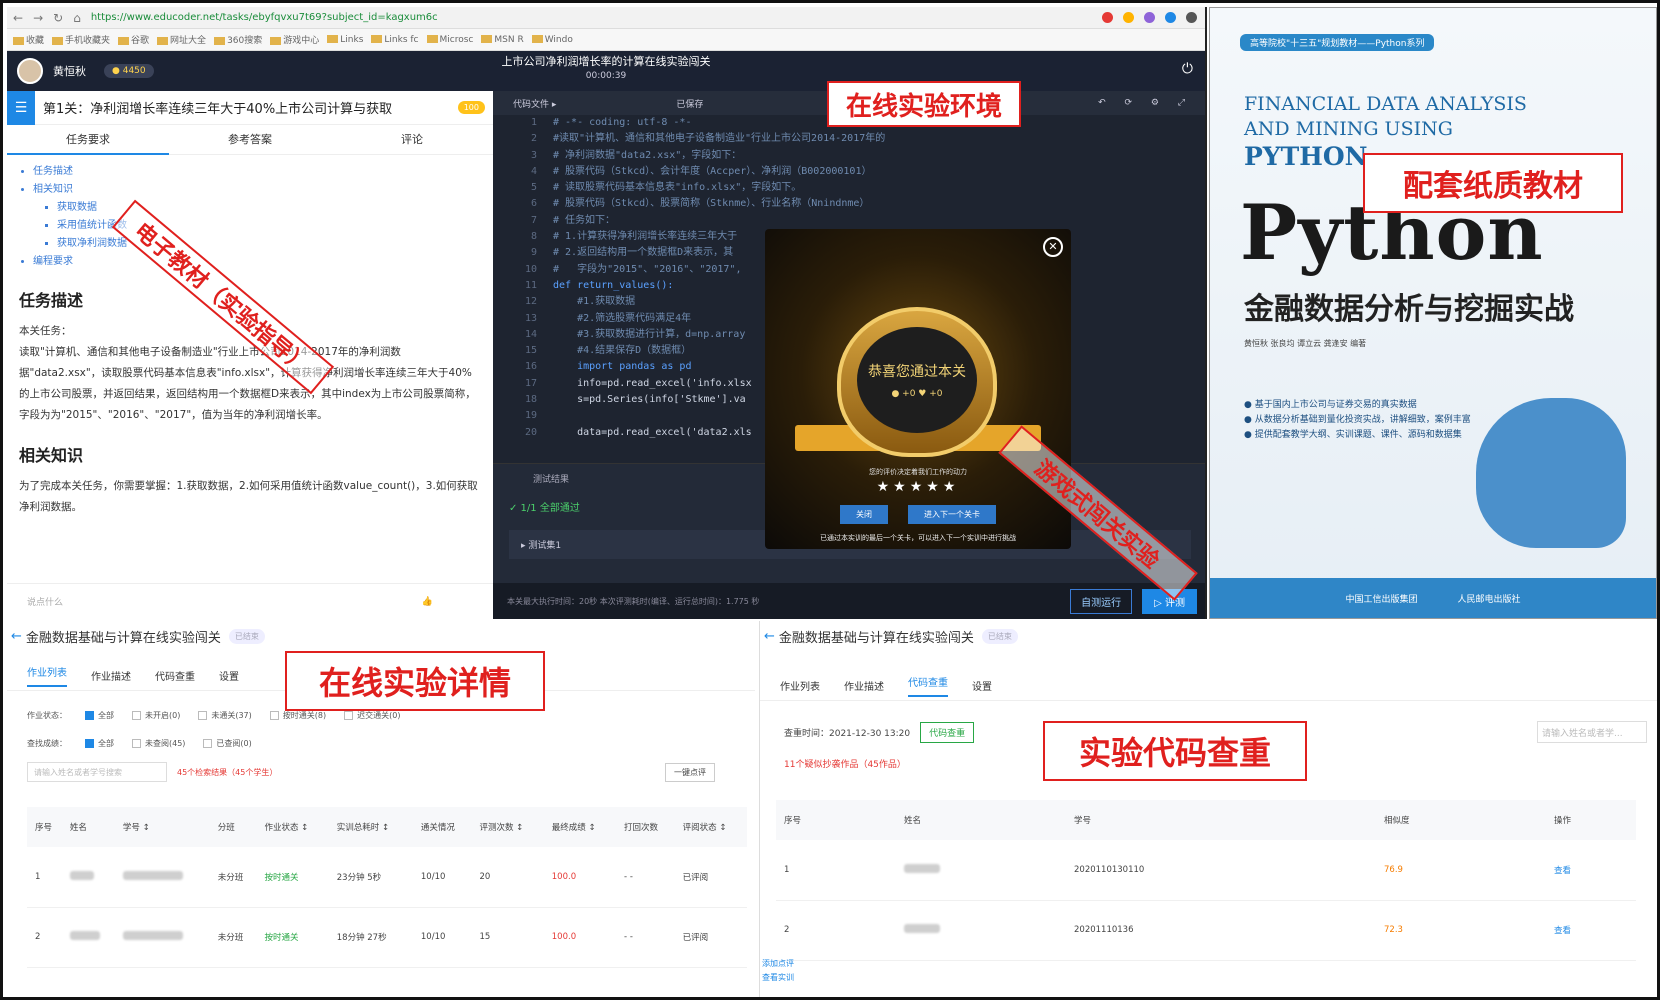 The height and width of the screenshot is (1000, 1660). Describe the element at coordinates (345, 40) in the screenshot. I see `bookmark-item: Links` at that location.